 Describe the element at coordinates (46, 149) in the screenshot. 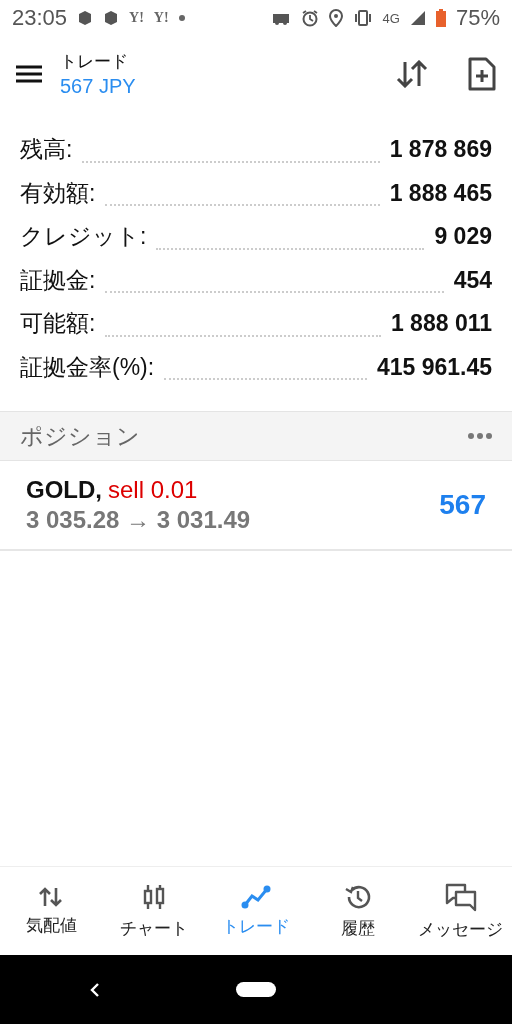

I see `account-label: 残高:` at that location.